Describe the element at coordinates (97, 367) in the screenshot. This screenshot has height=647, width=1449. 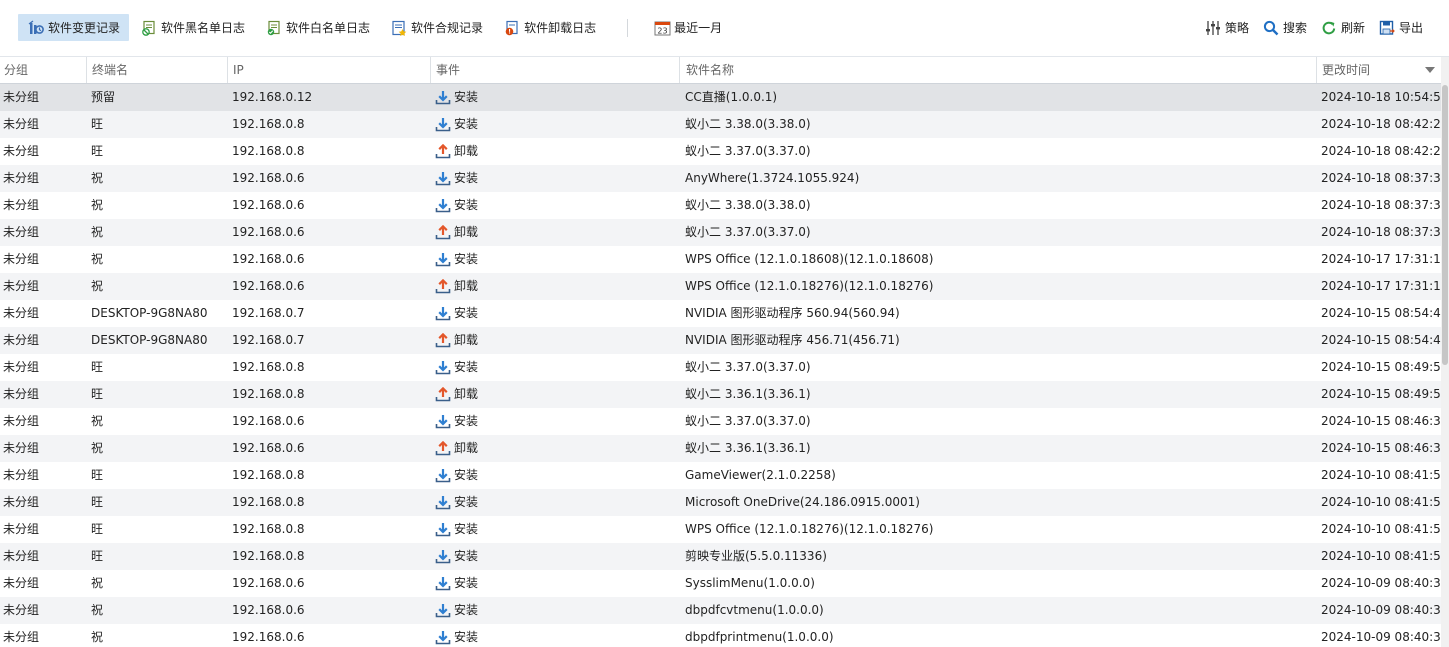
I see `cell-terminal: 旺` at that location.